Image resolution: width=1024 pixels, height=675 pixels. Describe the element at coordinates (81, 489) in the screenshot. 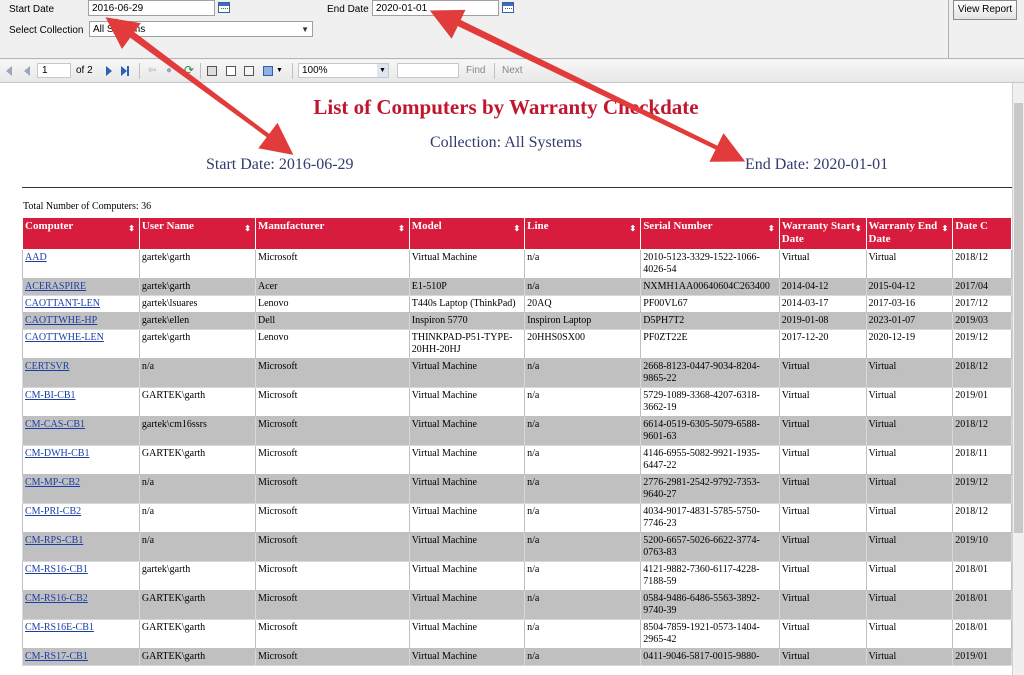

I see `computer-cell: CM-MP-CB2` at that location.